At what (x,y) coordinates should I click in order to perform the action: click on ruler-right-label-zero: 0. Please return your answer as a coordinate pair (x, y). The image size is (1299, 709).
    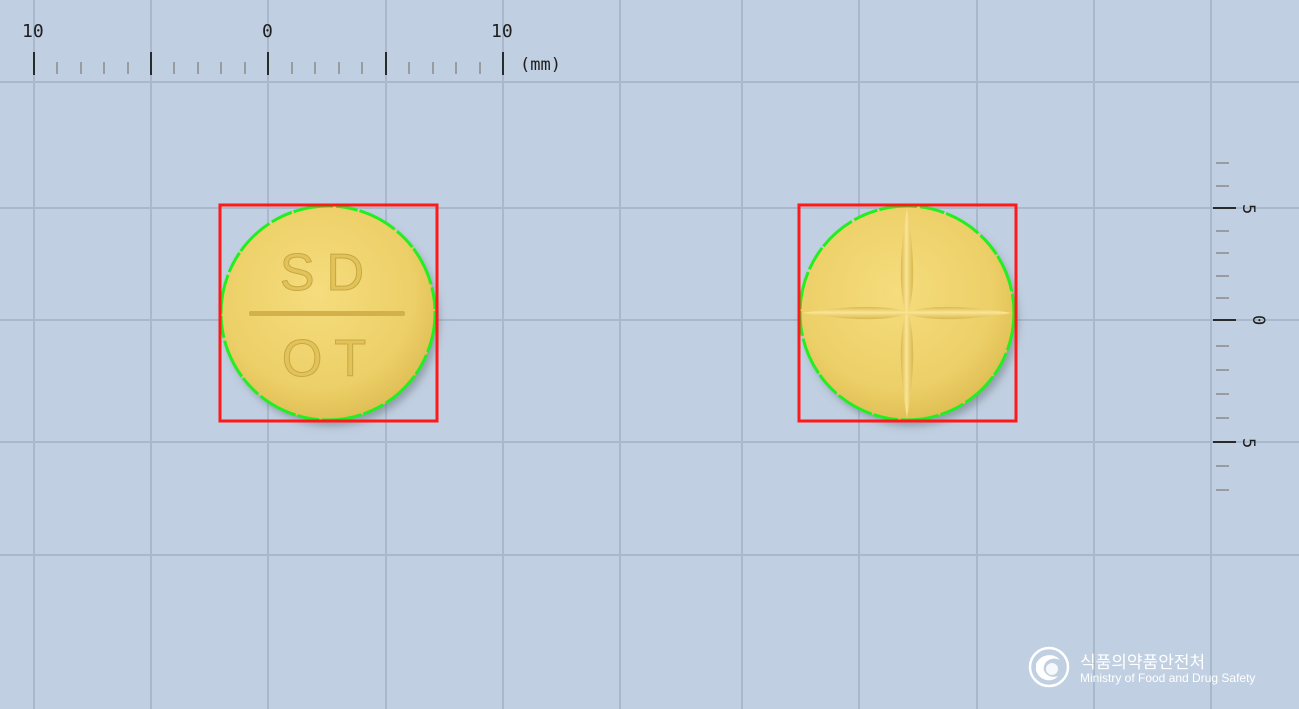
    Looking at the image, I should click on (1258, 320).